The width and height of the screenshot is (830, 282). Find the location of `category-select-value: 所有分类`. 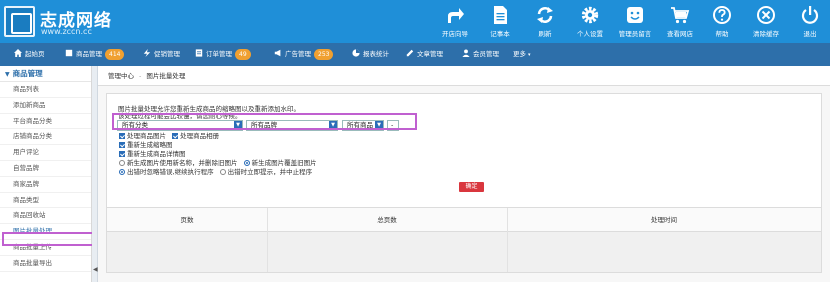

category-select-value: 所有分类 is located at coordinates (135, 125).